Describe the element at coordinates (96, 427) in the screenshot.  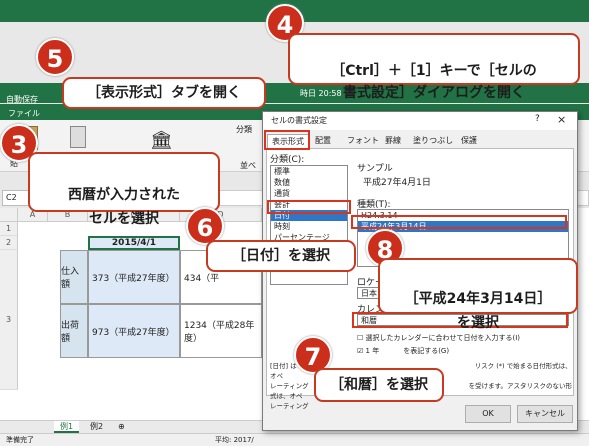
I see `sheet-tab-2: 例2` at that location.